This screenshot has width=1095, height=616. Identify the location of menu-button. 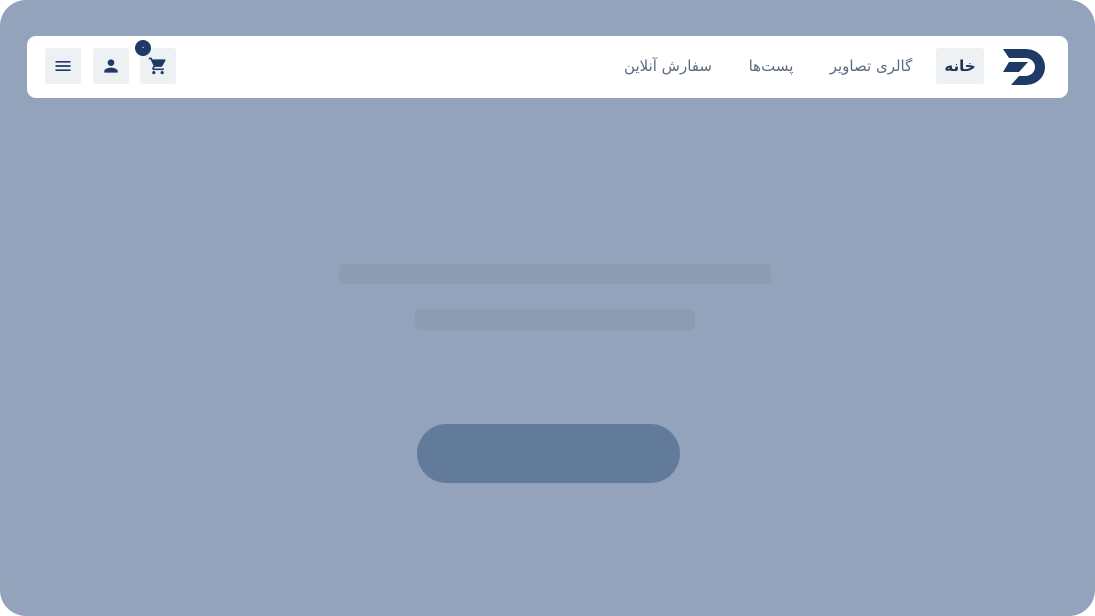
(63, 66).